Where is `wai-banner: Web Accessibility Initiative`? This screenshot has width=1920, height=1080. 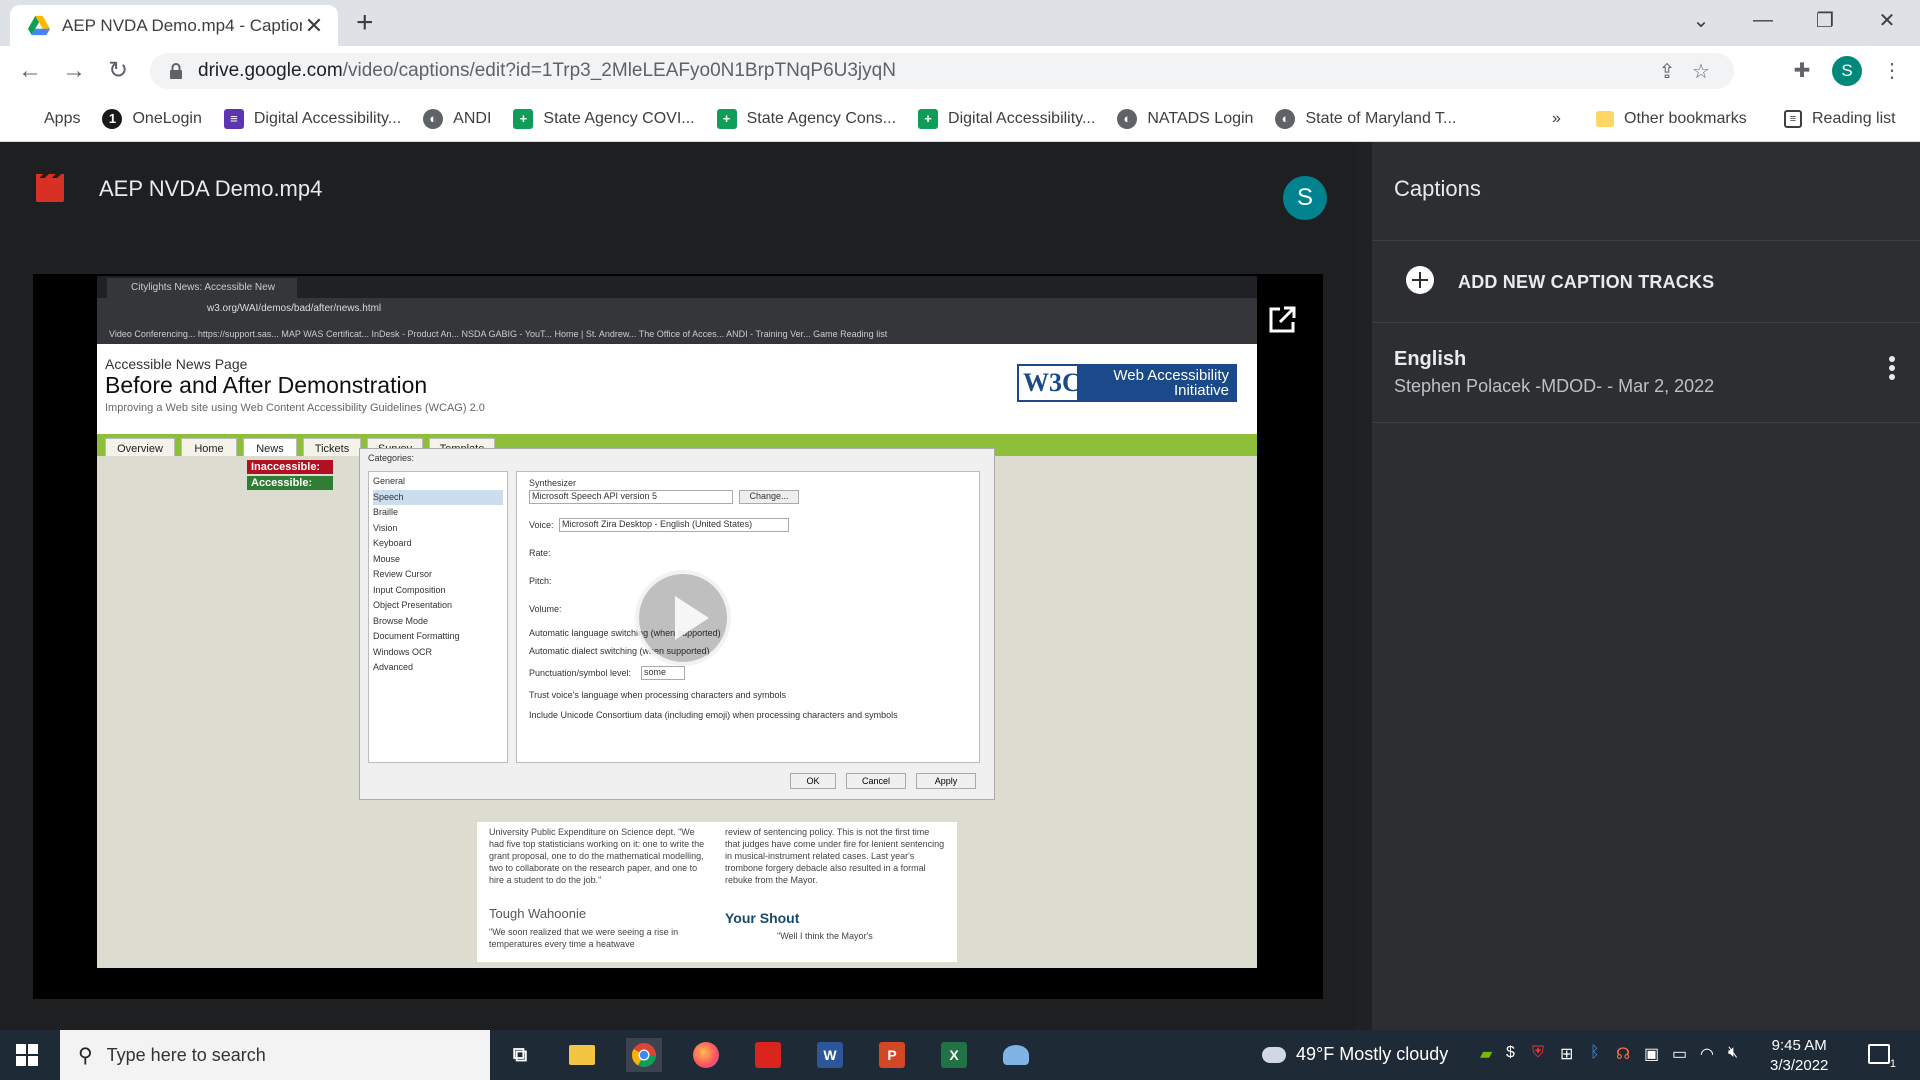
wai-banner: Web Accessibility Initiative is located at coordinates (1156, 383).